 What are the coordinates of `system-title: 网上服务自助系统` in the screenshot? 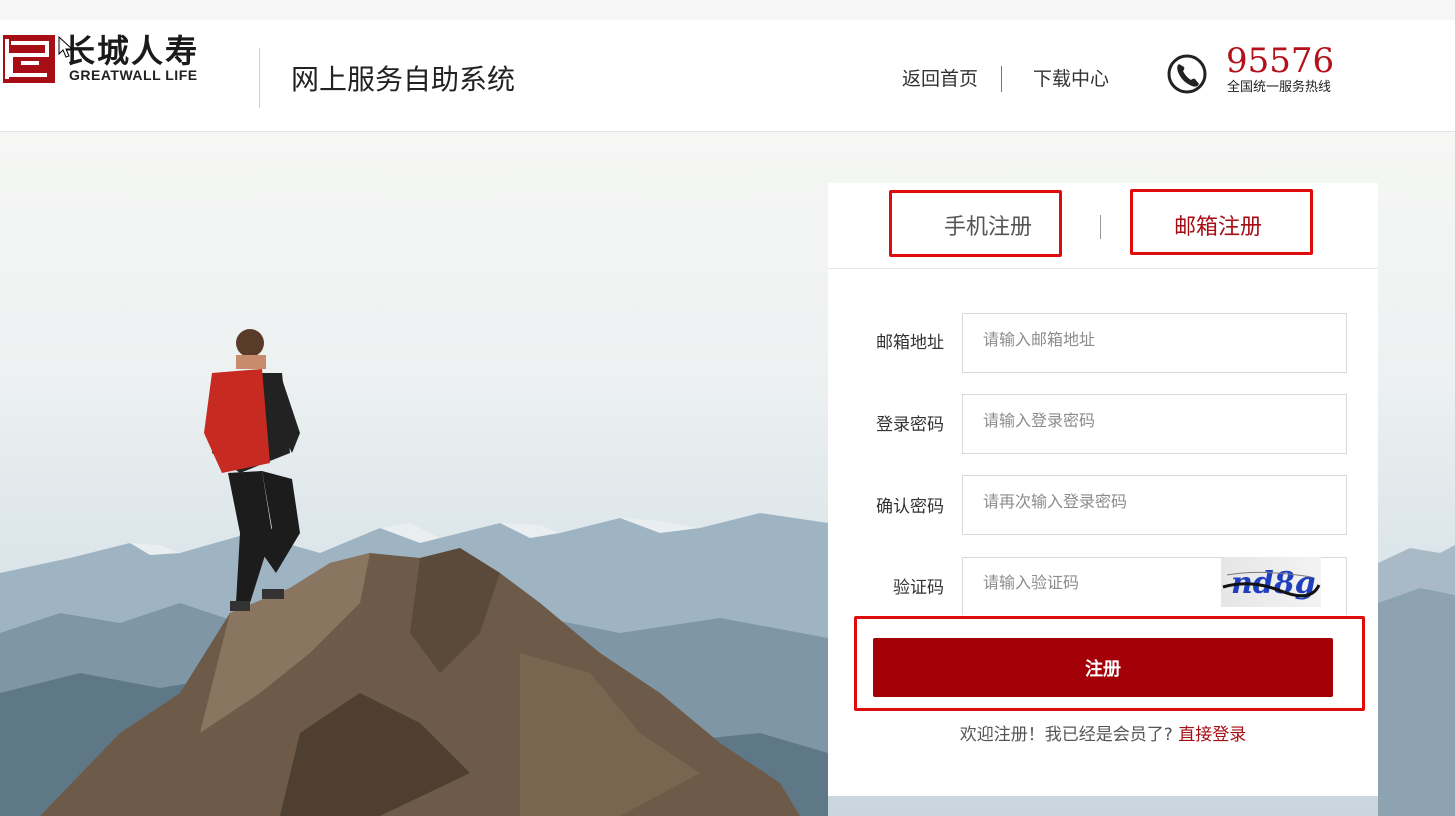 It's located at (403, 79).